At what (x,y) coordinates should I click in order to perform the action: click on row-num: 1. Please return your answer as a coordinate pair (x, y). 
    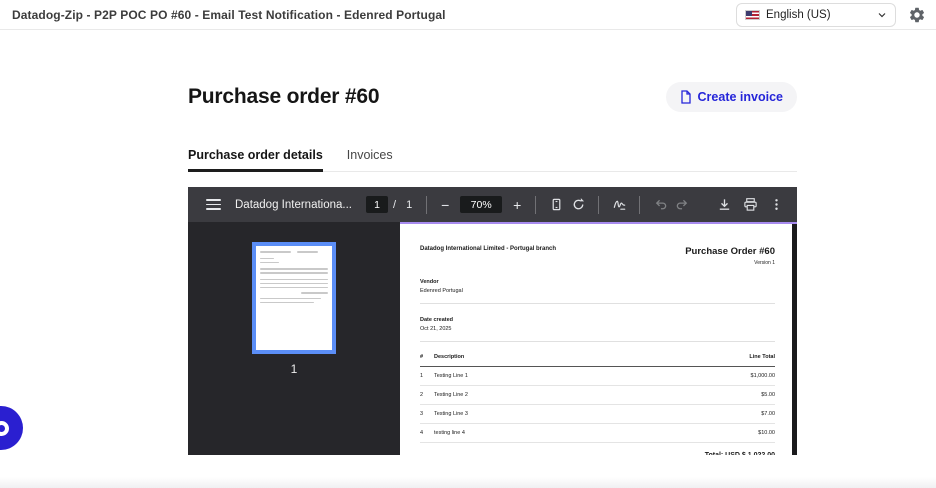
    Looking at the image, I should click on (422, 376).